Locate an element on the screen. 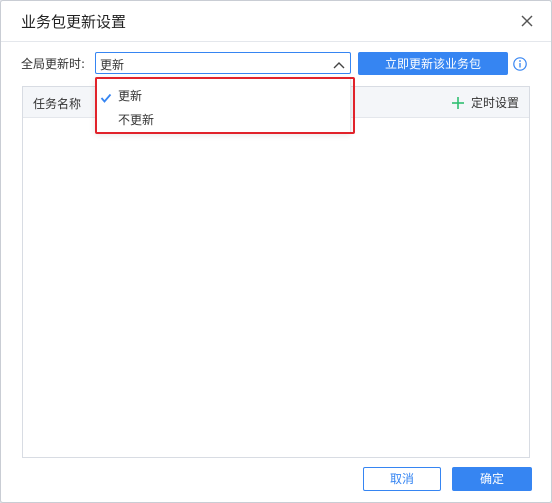 The width and height of the screenshot is (552, 503). dialog-title-bar: 业务包更新设置 is located at coordinates (276, 21).